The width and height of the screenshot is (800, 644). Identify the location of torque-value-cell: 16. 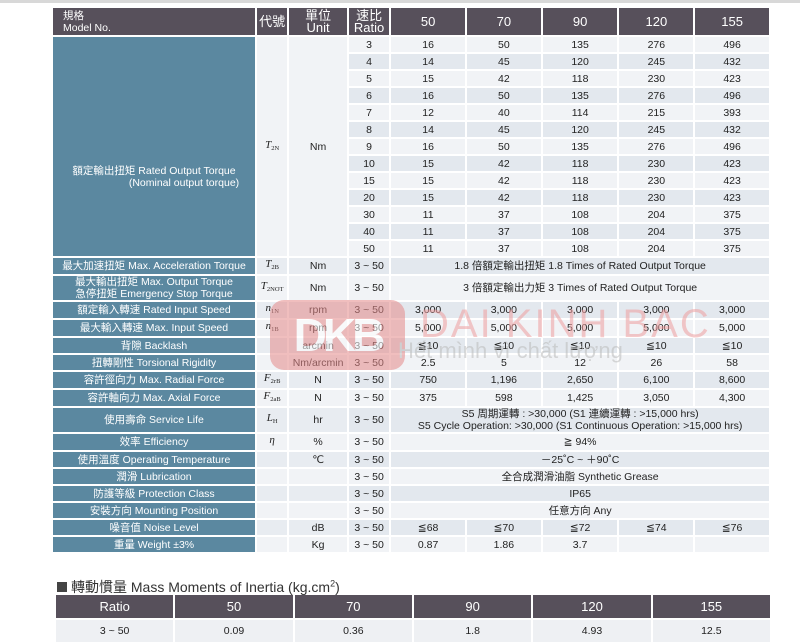
(428, 44).